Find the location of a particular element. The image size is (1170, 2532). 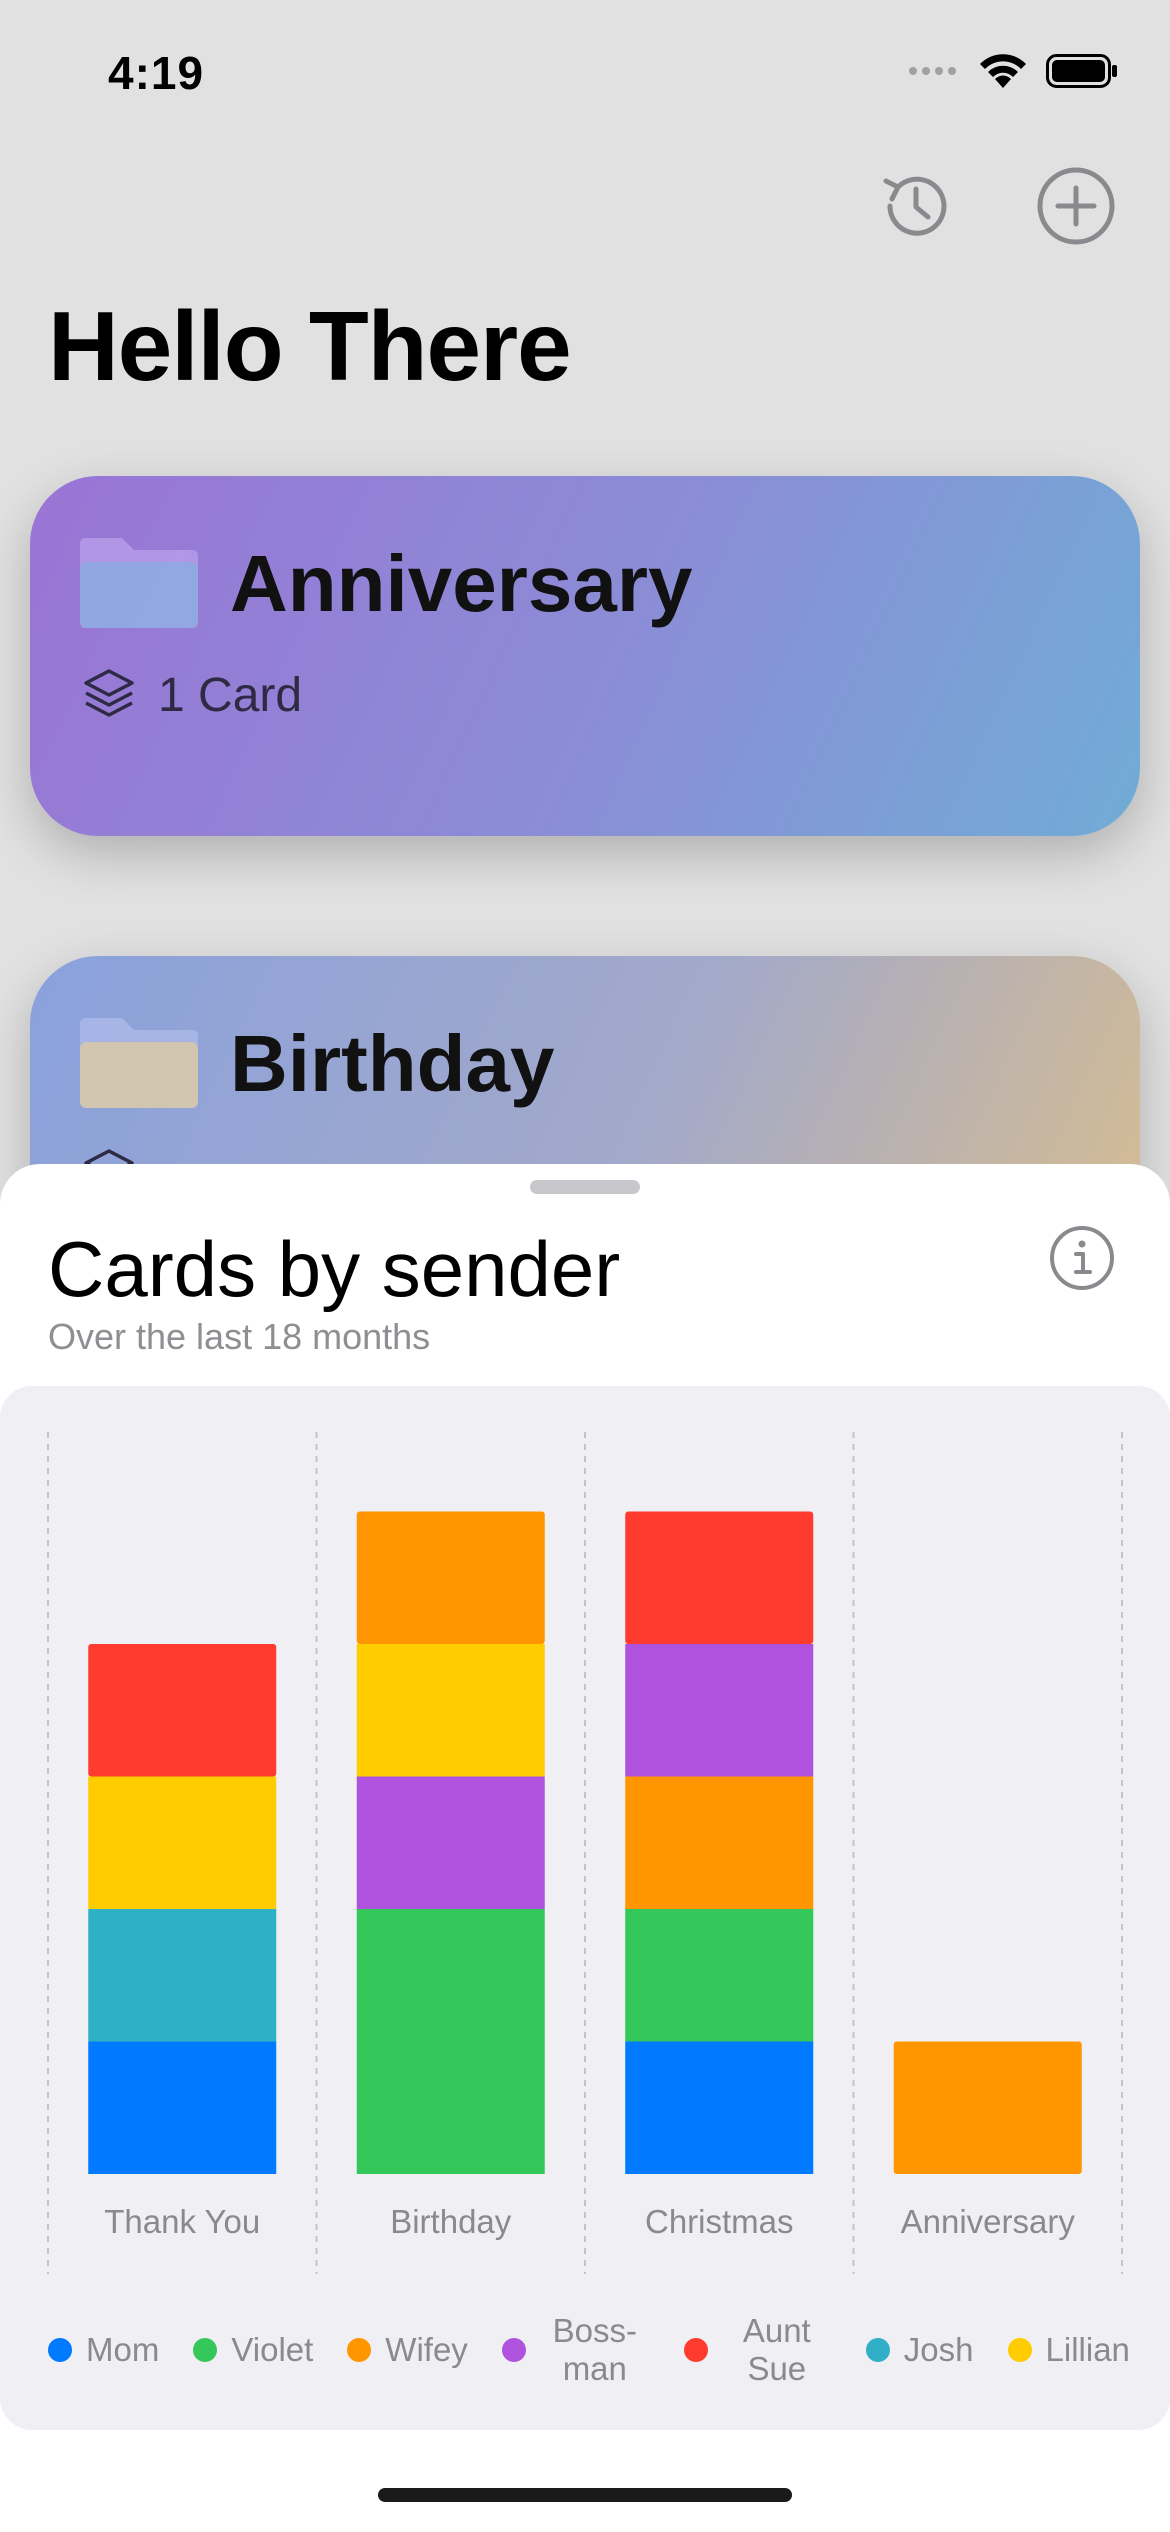

bar-segment-thank-you-aunt-sue is located at coordinates (182, 1710).